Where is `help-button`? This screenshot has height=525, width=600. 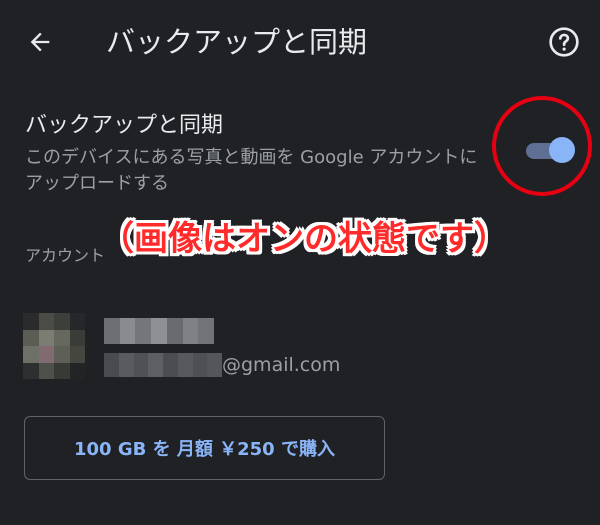
help-button is located at coordinates (564, 42).